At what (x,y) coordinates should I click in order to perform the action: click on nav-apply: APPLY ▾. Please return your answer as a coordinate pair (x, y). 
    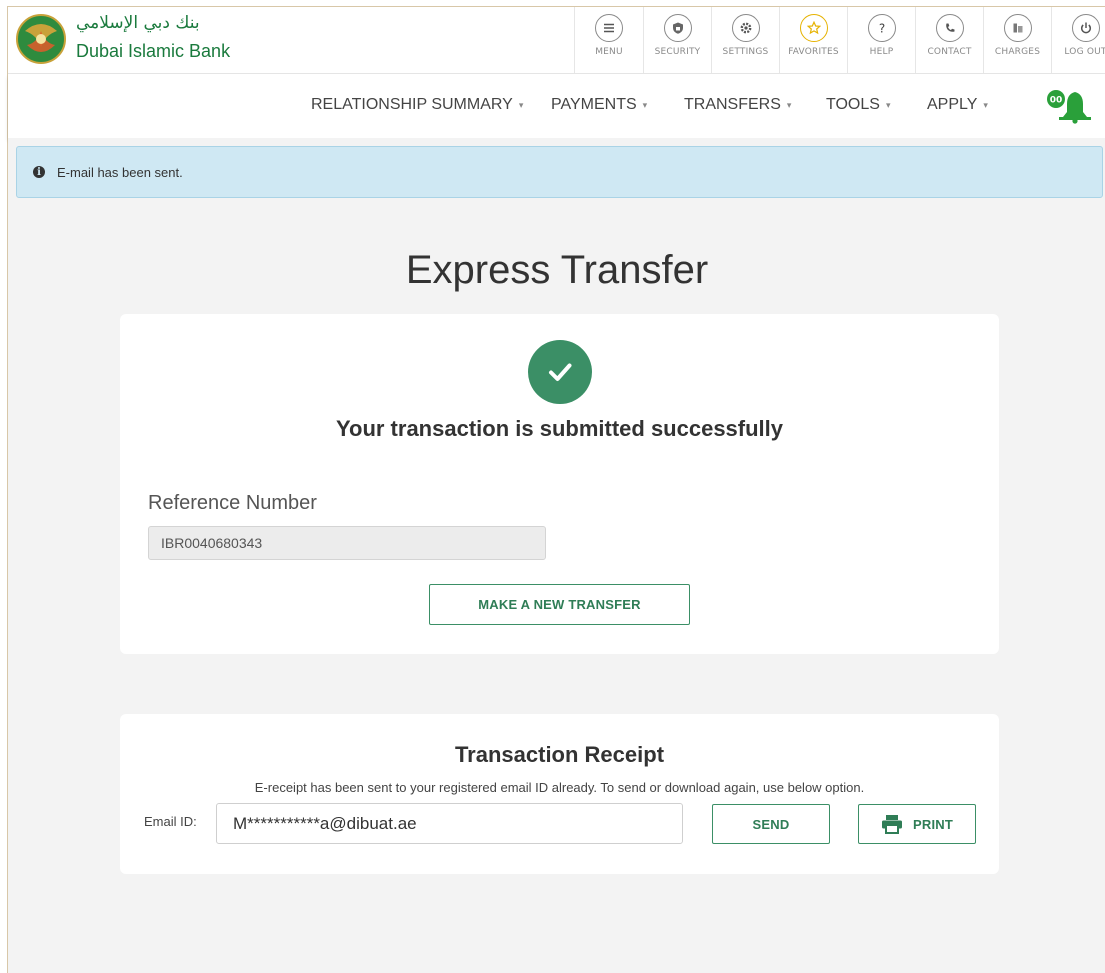
    Looking at the image, I should click on (957, 105).